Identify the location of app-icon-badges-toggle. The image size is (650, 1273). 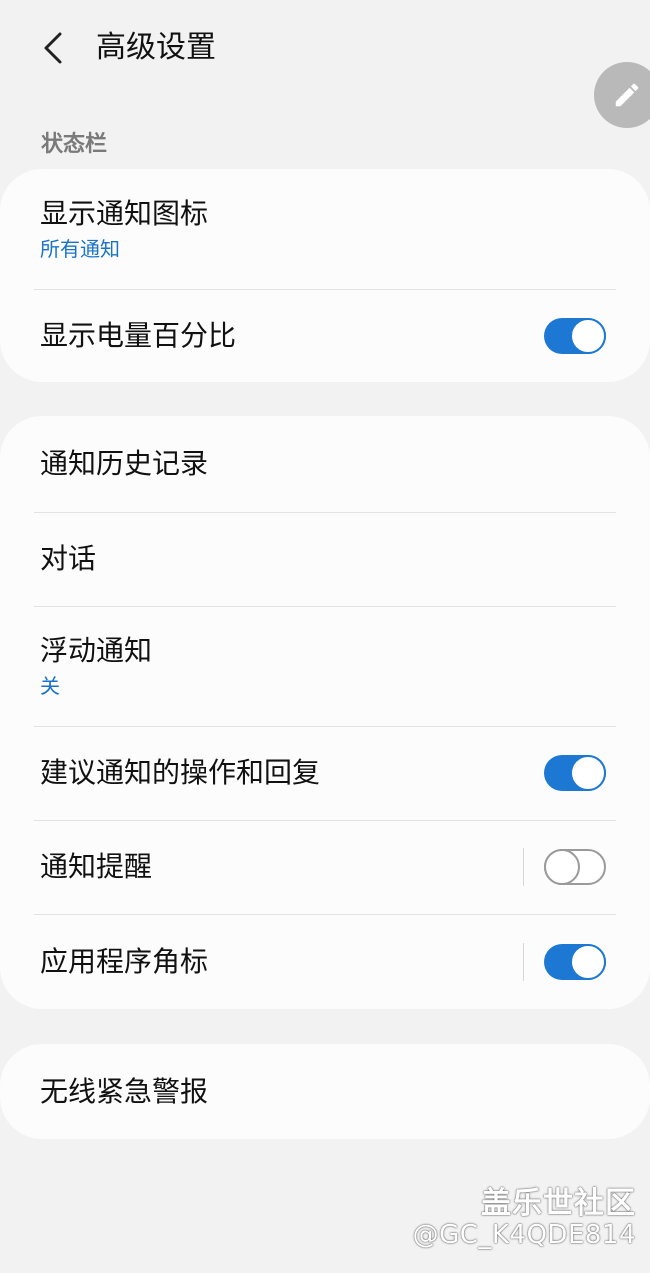
(575, 961).